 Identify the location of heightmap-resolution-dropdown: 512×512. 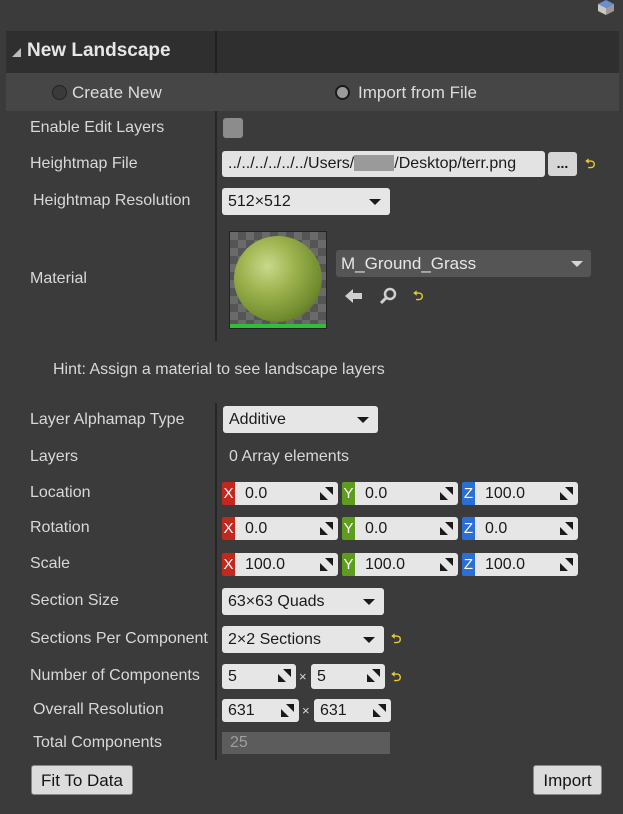
(306, 201).